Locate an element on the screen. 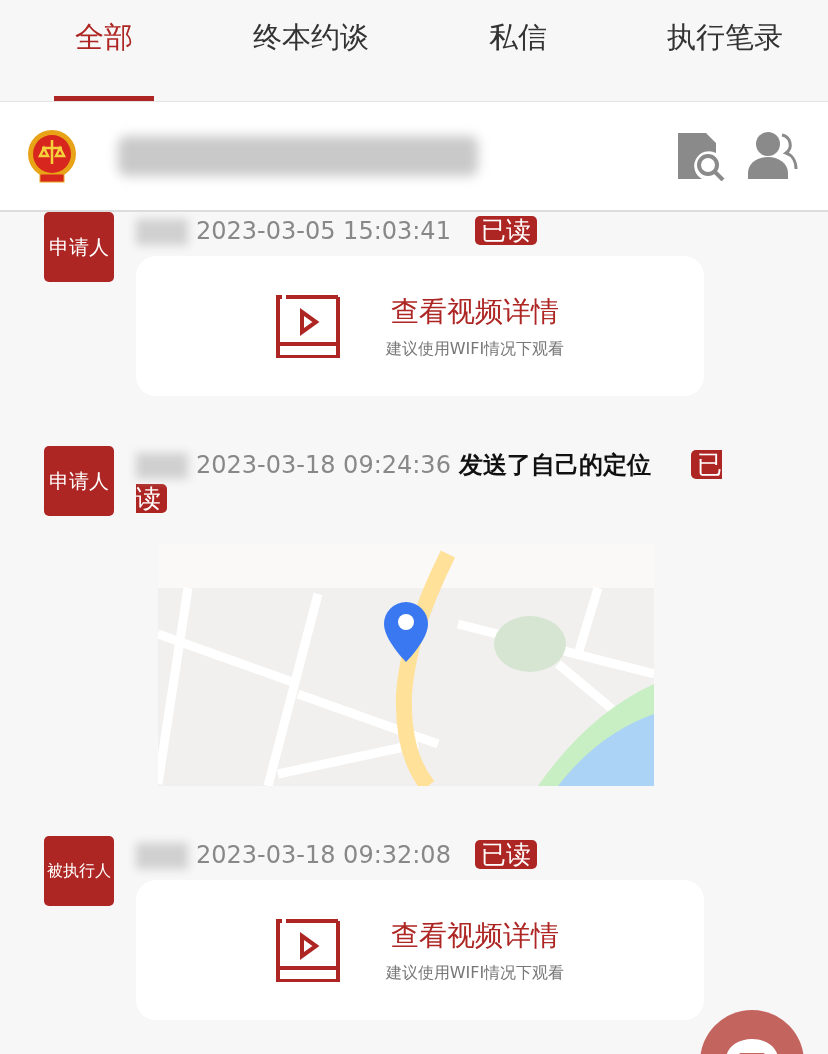 Image resolution: width=828 pixels, height=1054 pixels. message-time: 2023-03-18 09:24:36 is located at coordinates (323, 465).